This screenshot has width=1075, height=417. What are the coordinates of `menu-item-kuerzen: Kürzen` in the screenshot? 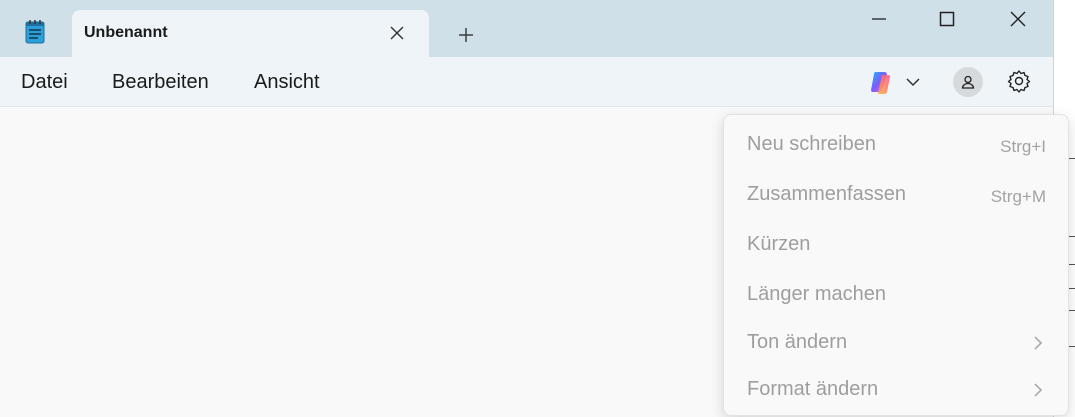 It's located at (896, 245).